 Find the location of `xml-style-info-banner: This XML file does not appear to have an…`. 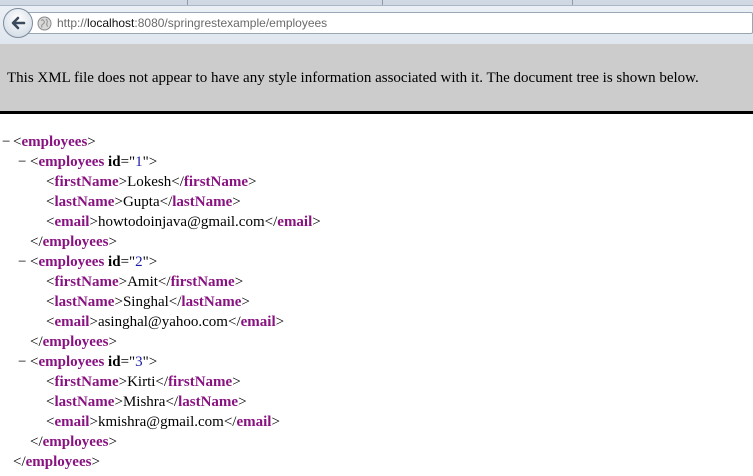

xml-style-info-banner: This XML file does not appear to have an… is located at coordinates (376, 79).